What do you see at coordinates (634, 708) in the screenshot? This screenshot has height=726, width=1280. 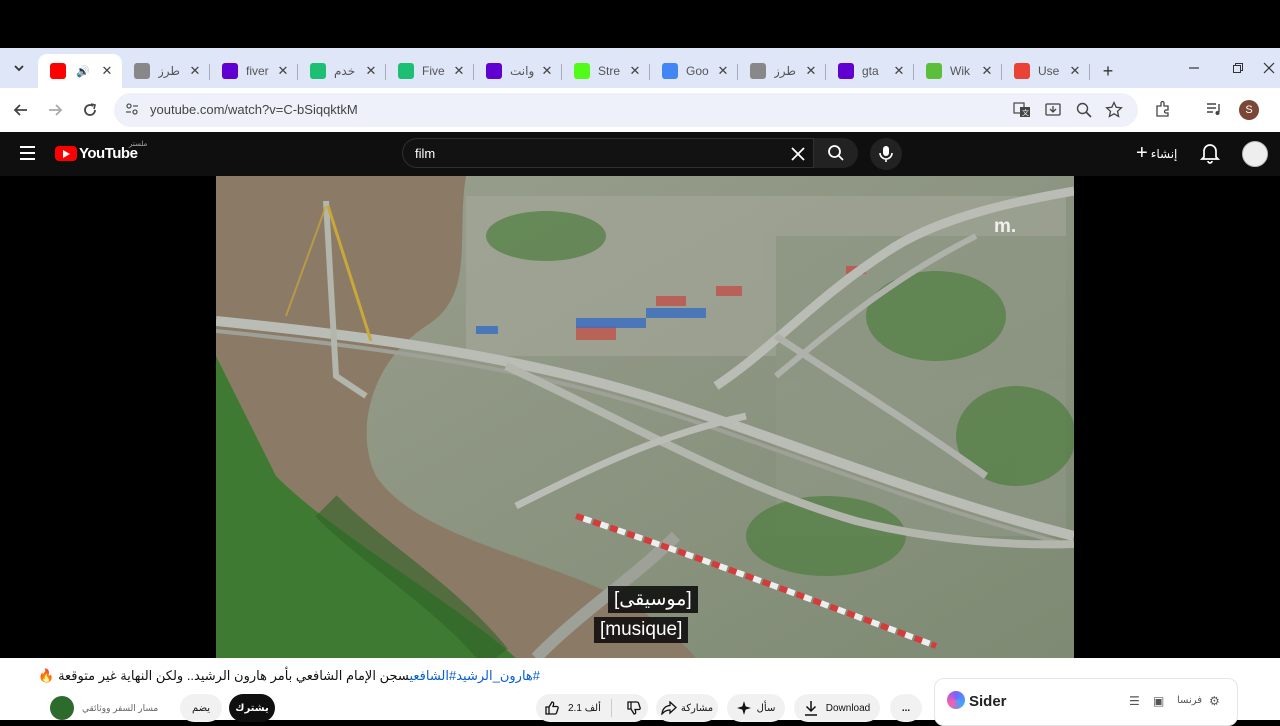 I see `dislike-button` at bounding box center [634, 708].